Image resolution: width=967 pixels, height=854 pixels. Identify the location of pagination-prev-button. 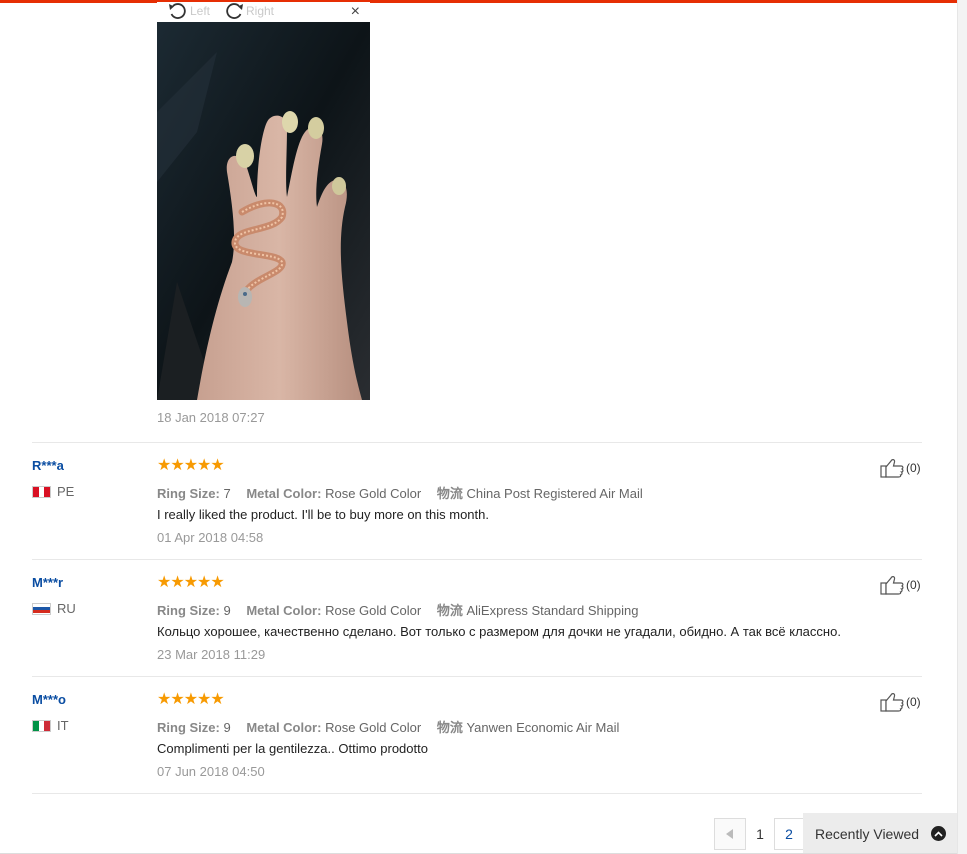
(730, 834).